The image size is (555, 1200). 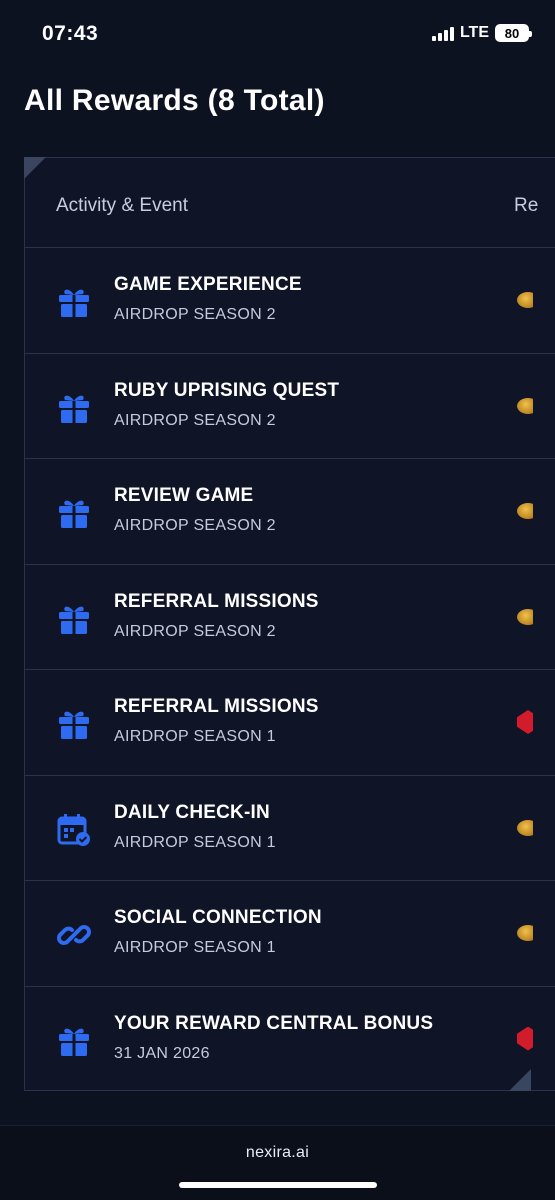 What do you see at coordinates (277, 1153) in the screenshot?
I see `url-label: nexira.ai` at bounding box center [277, 1153].